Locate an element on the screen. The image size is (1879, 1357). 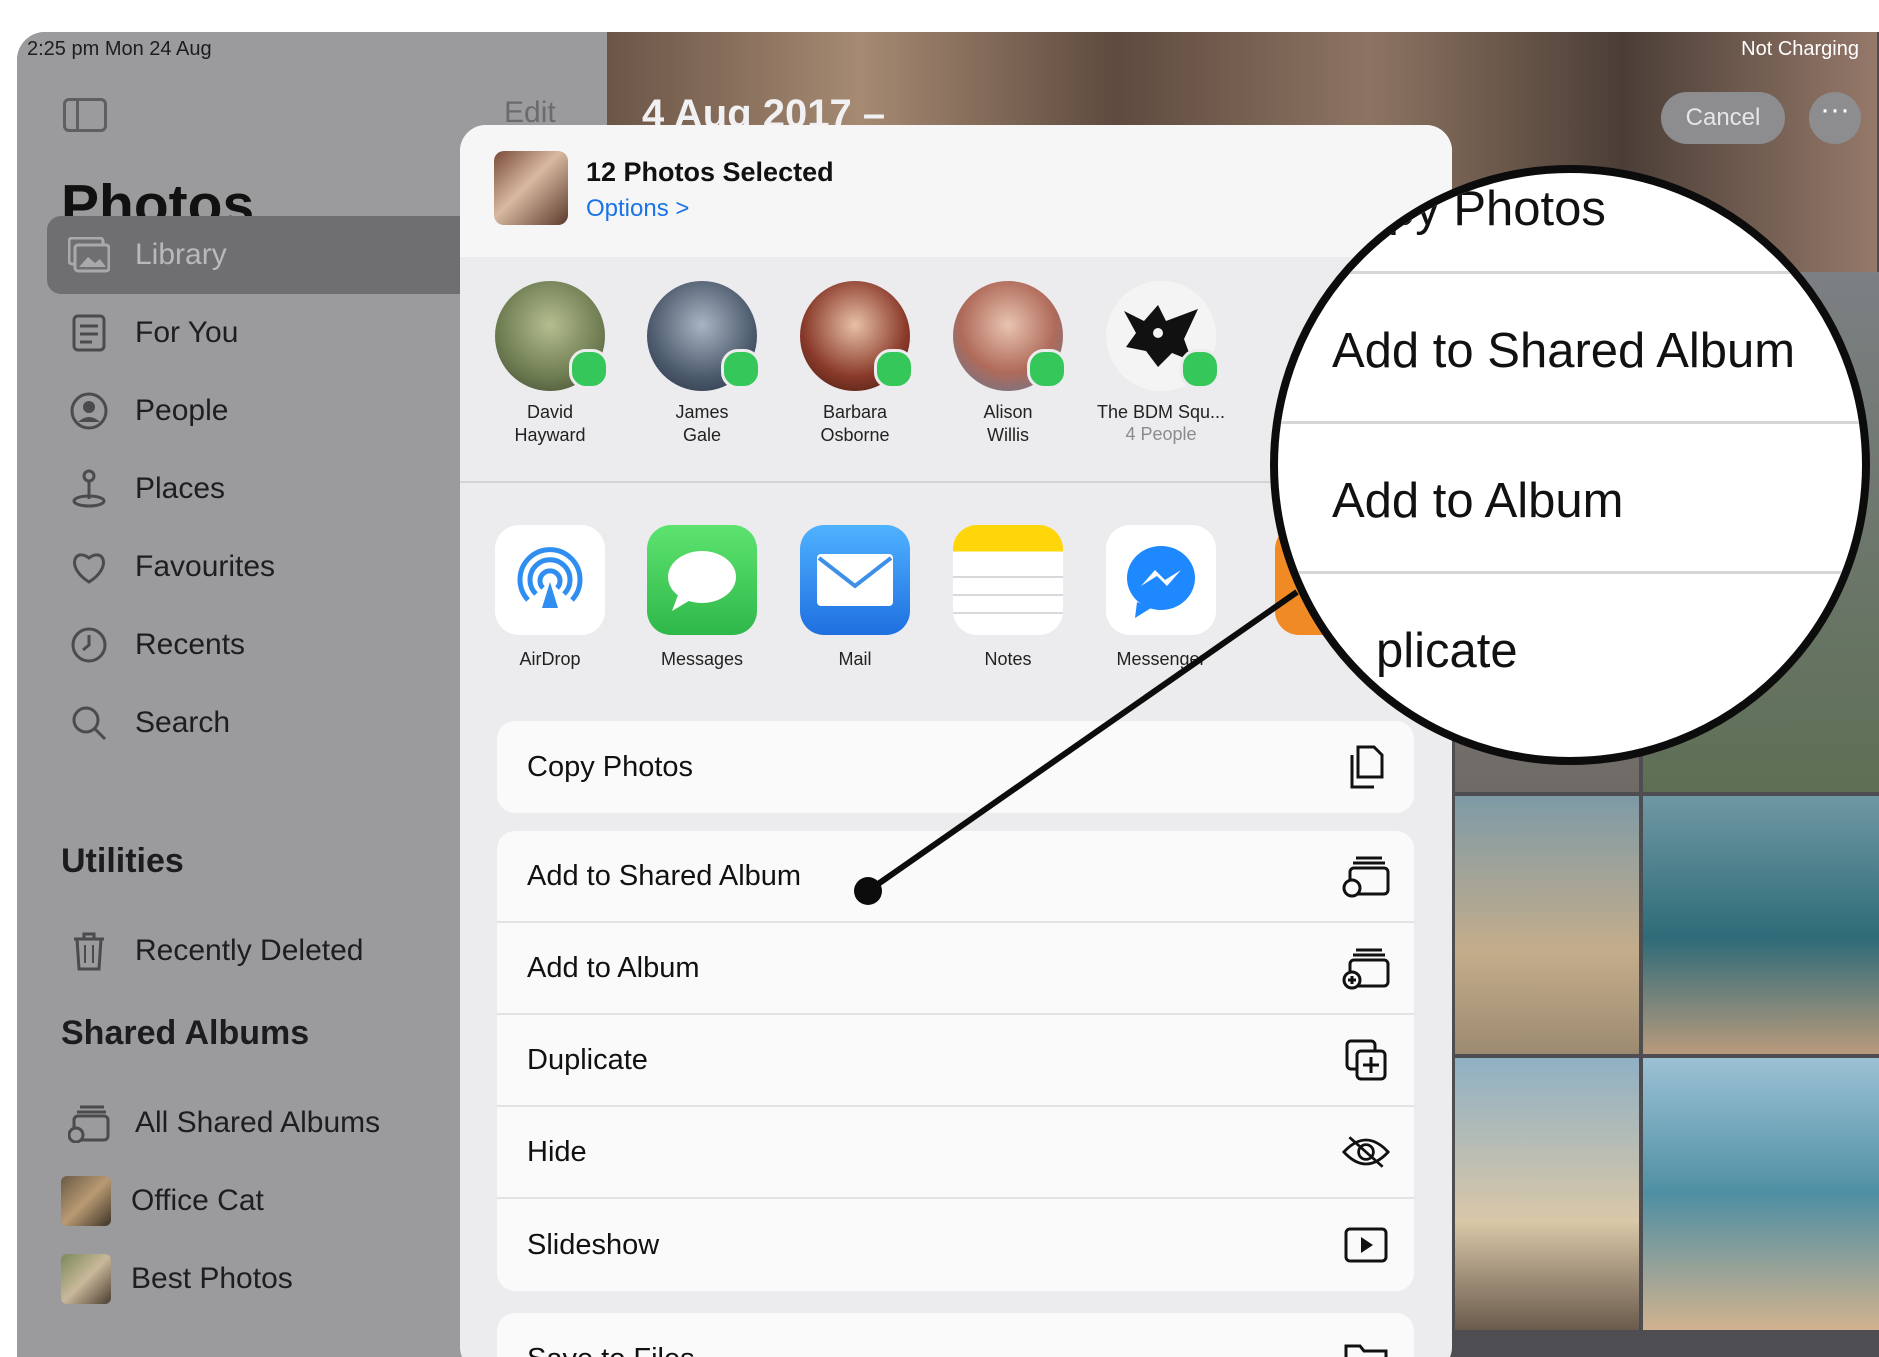
magnified-label: py Photos is located at coordinates (1497, 209).